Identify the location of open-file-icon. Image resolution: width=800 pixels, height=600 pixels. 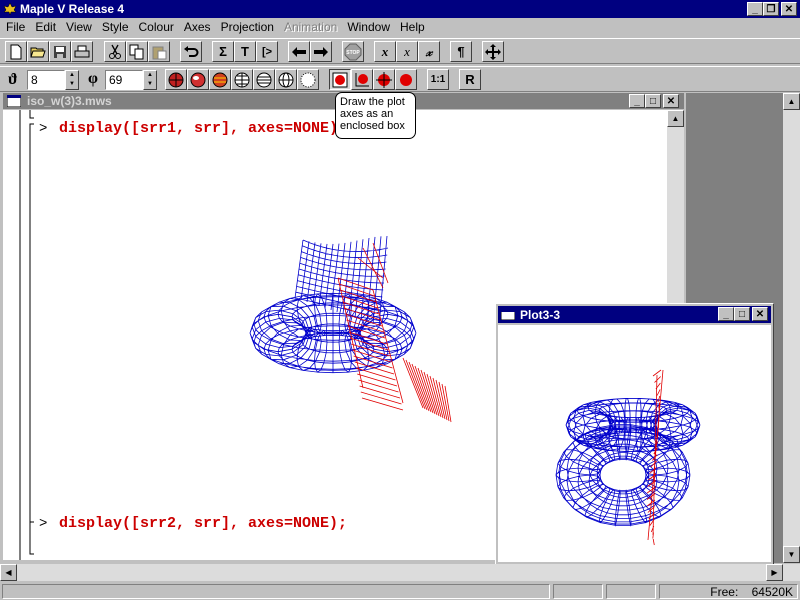
(38, 52).